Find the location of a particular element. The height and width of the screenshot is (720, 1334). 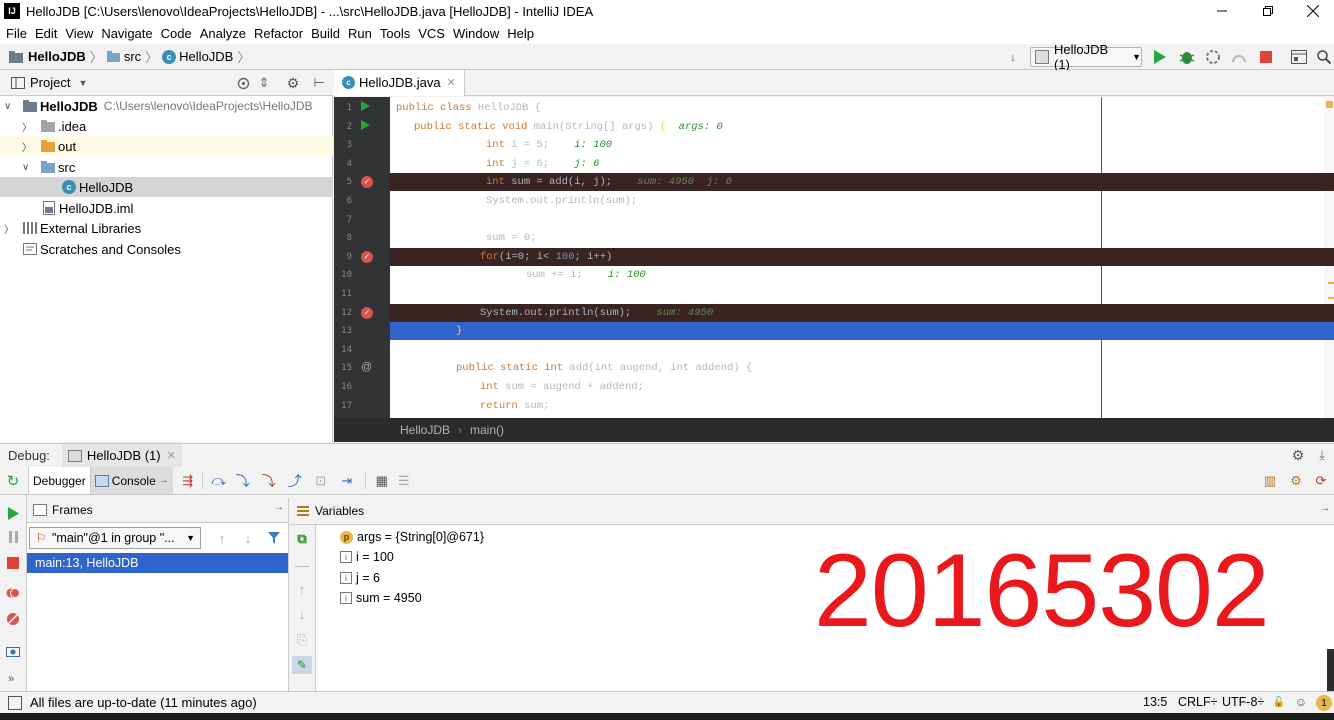

implements-icon: @ is located at coordinates (366, 367).